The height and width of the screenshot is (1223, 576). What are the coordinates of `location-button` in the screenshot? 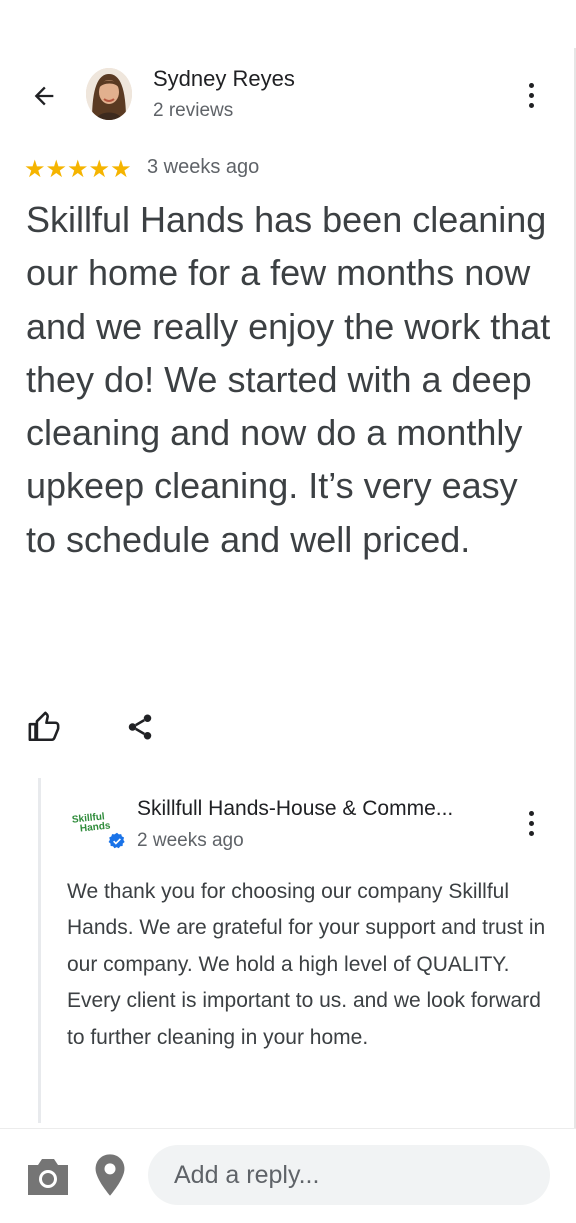 It's located at (110, 1175).